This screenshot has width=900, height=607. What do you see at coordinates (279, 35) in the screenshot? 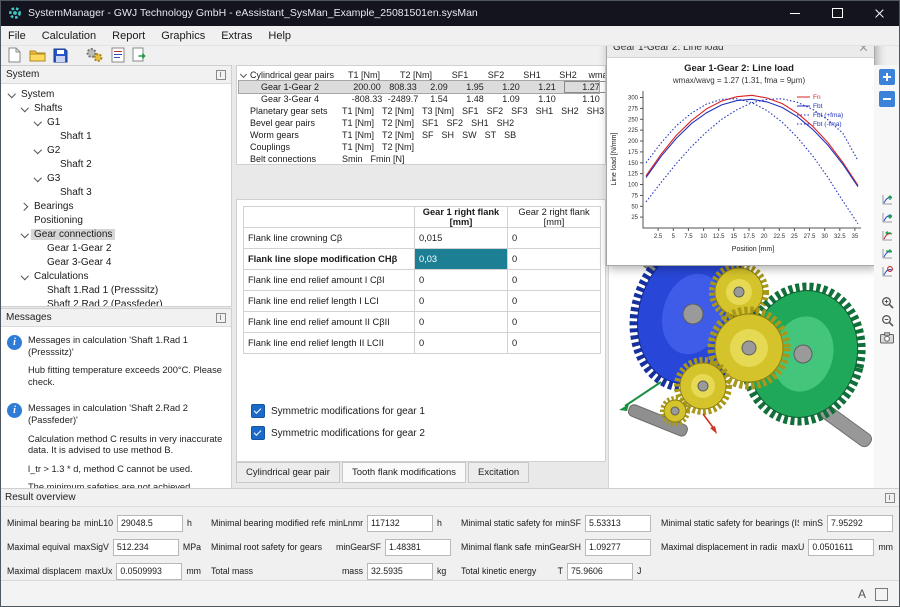
I see `menu-item-help: Help` at bounding box center [279, 35].